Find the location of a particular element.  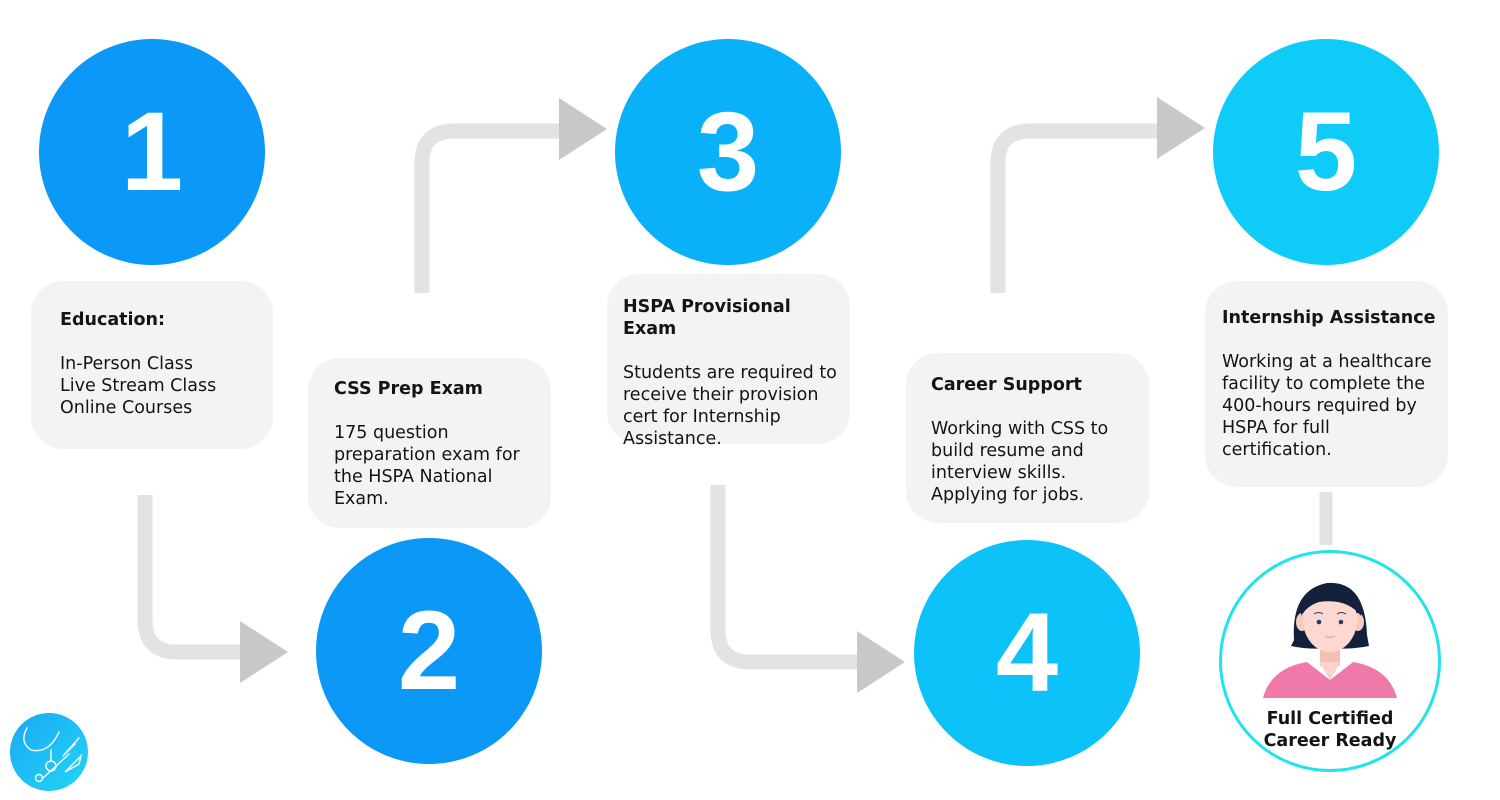

step-3-number: 3 is located at coordinates (728, 151).